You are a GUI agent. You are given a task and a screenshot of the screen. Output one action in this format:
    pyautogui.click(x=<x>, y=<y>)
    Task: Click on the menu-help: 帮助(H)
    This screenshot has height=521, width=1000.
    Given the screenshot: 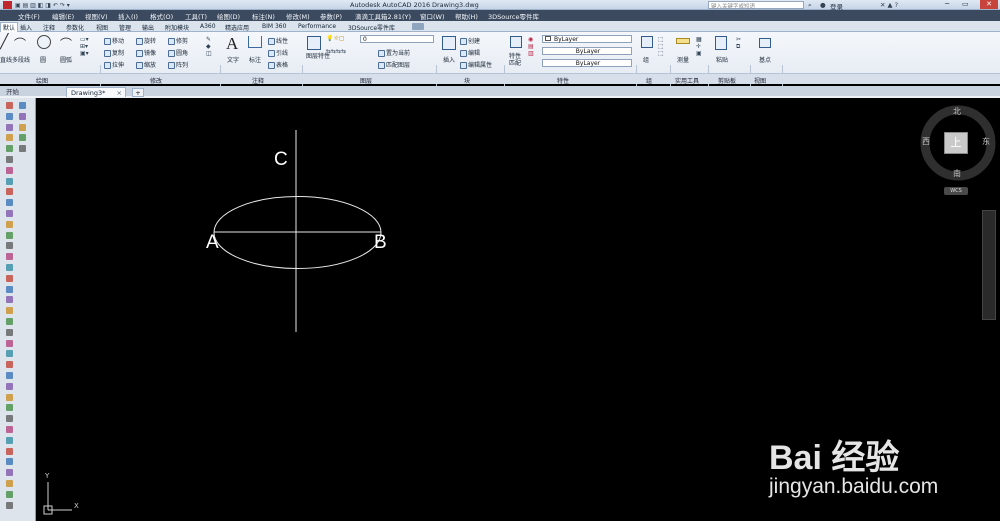 What is the action you would take?
    pyautogui.click(x=466, y=16)
    